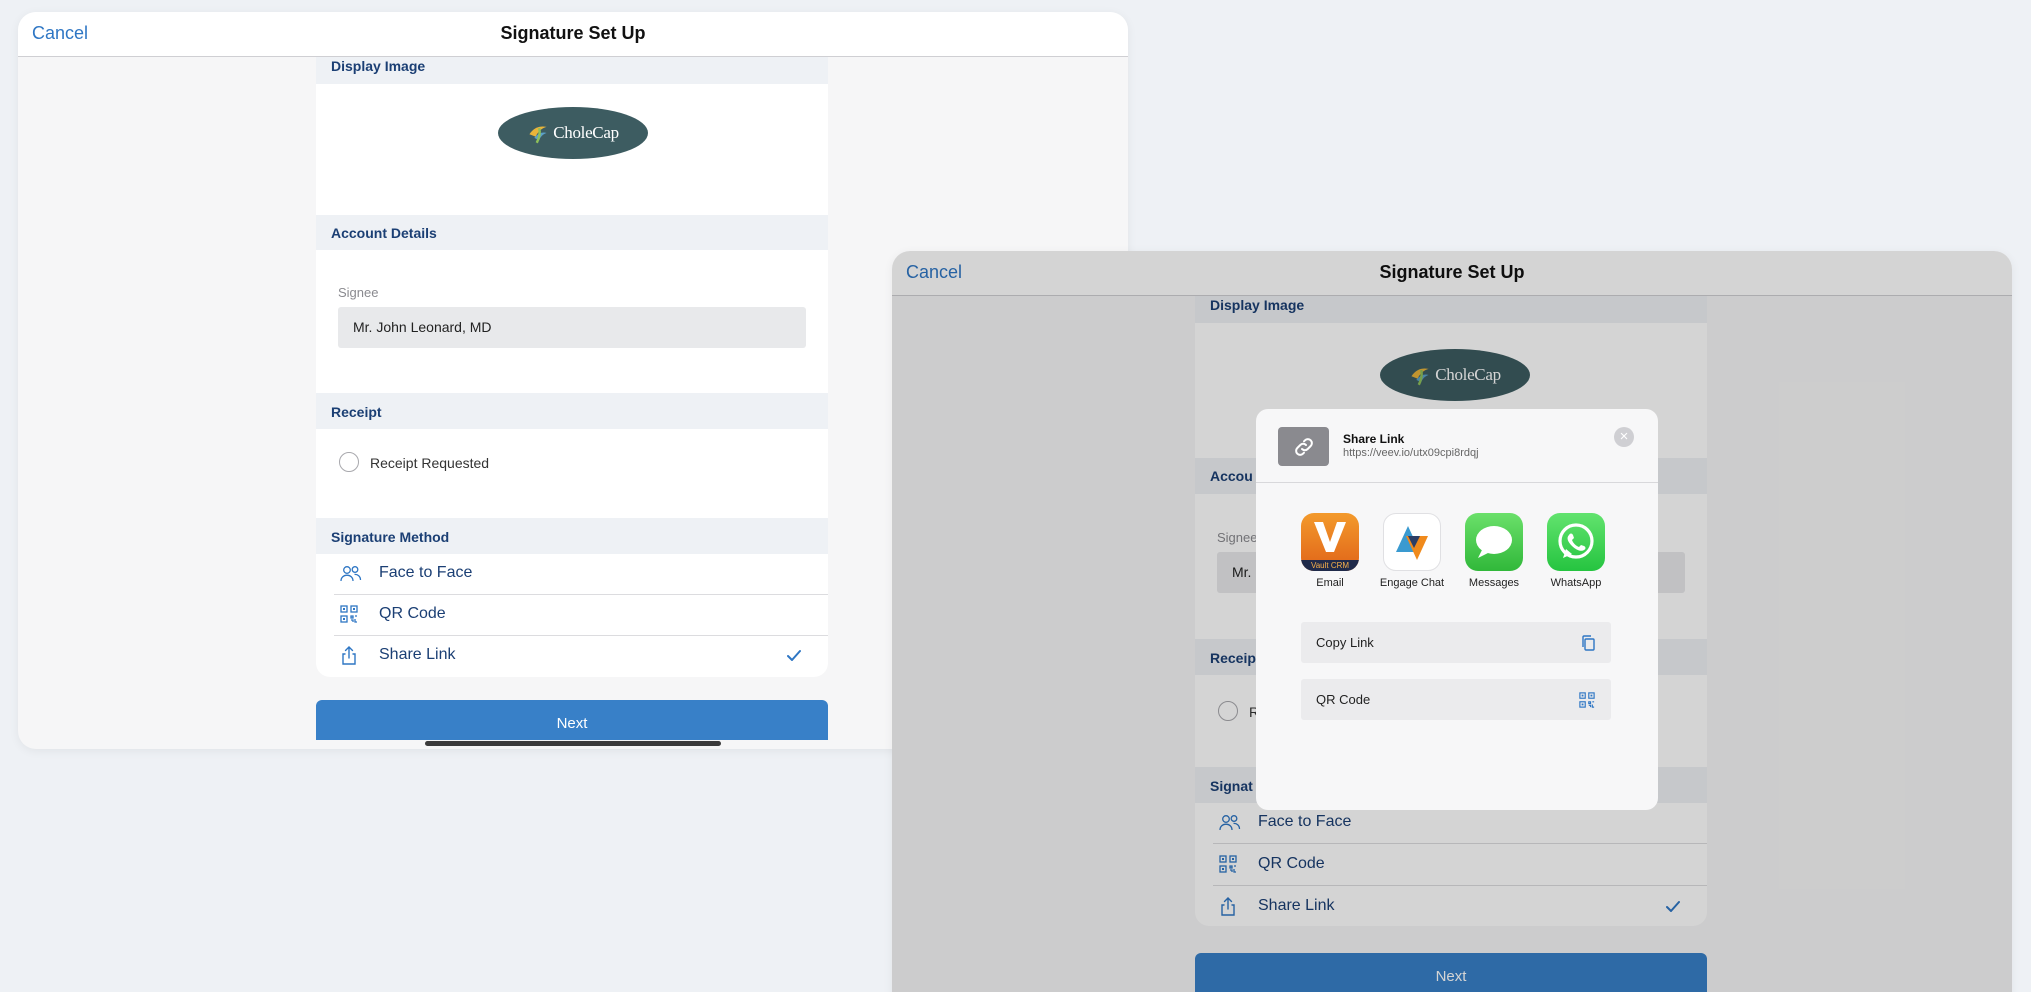 The width and height of the screenshot is (2031, 992). What do you see at coordinates (572, 536) in the screenshot?
I see `section-header-signature-method: Signature Method` at bounding box center [572, 536].